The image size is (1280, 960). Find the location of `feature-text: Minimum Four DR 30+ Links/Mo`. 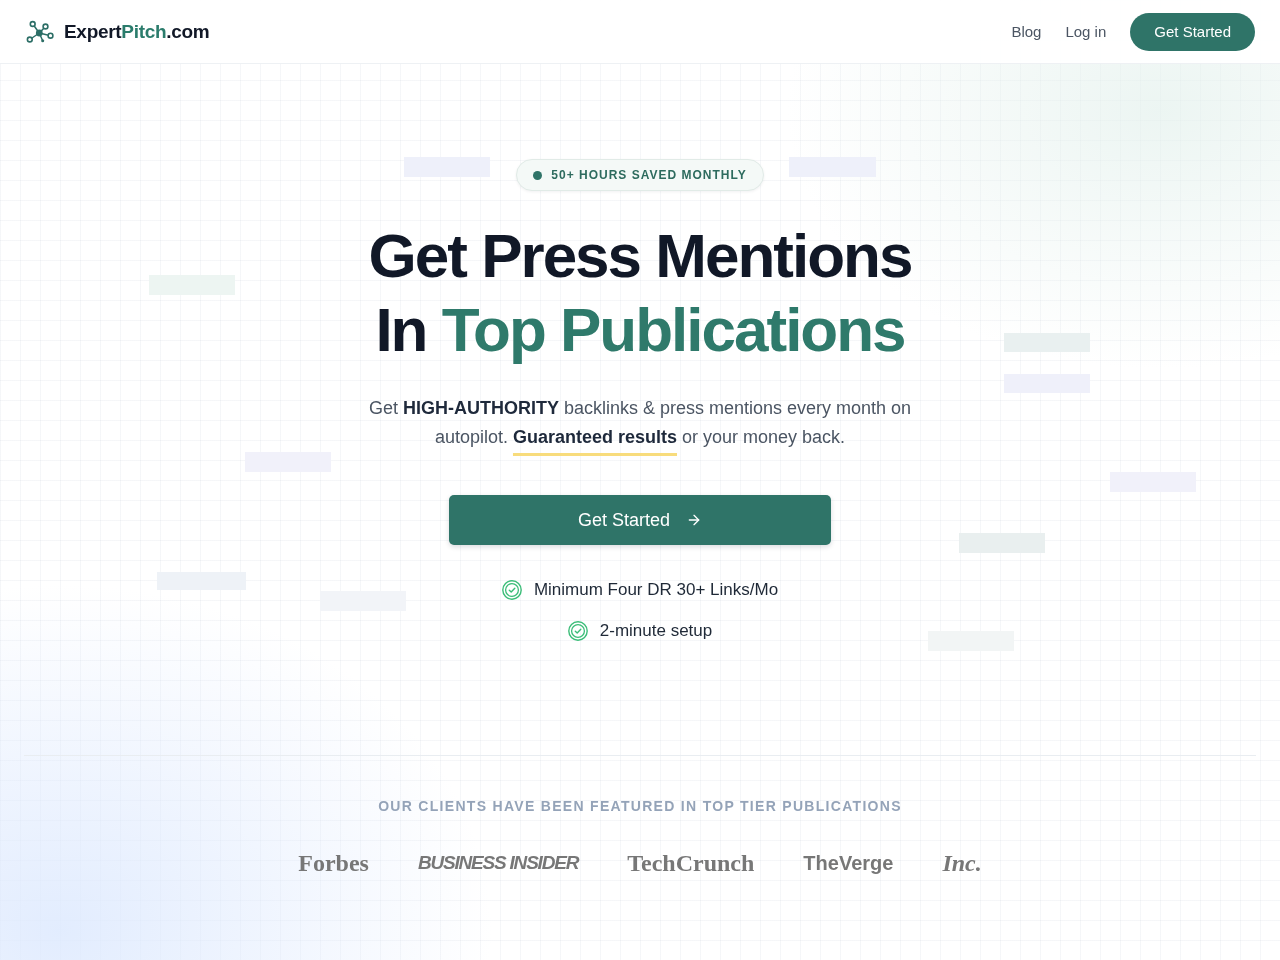

feature-text: Minimum Four DR 30+ Links/Mo is located at coordinates (656, 590).